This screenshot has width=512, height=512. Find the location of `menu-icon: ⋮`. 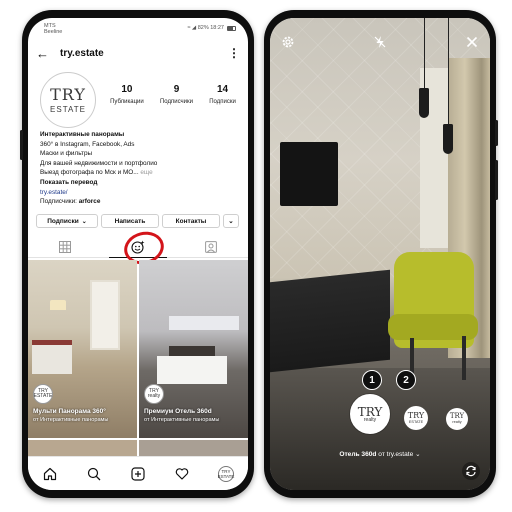

menu-icon: ⋮ is located at coordinates (234, 53).